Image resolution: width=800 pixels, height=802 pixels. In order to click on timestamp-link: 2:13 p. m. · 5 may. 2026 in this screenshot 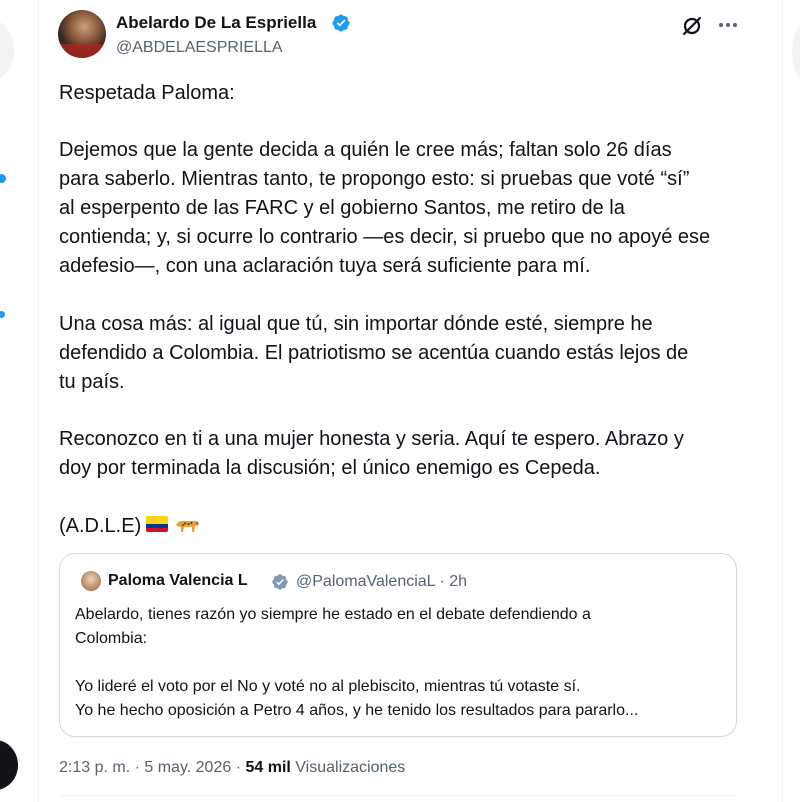, I will do `click(145, 767)`.